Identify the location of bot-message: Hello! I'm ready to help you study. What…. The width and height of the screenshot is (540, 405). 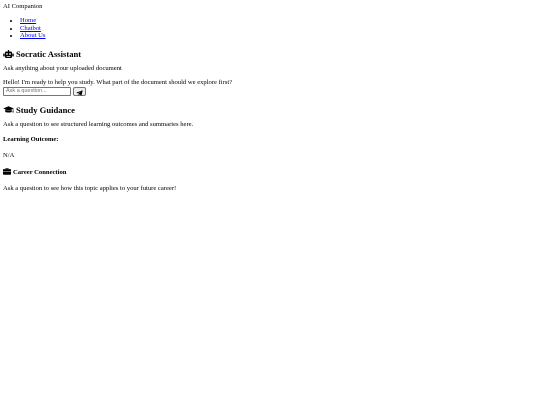
(118, 82).